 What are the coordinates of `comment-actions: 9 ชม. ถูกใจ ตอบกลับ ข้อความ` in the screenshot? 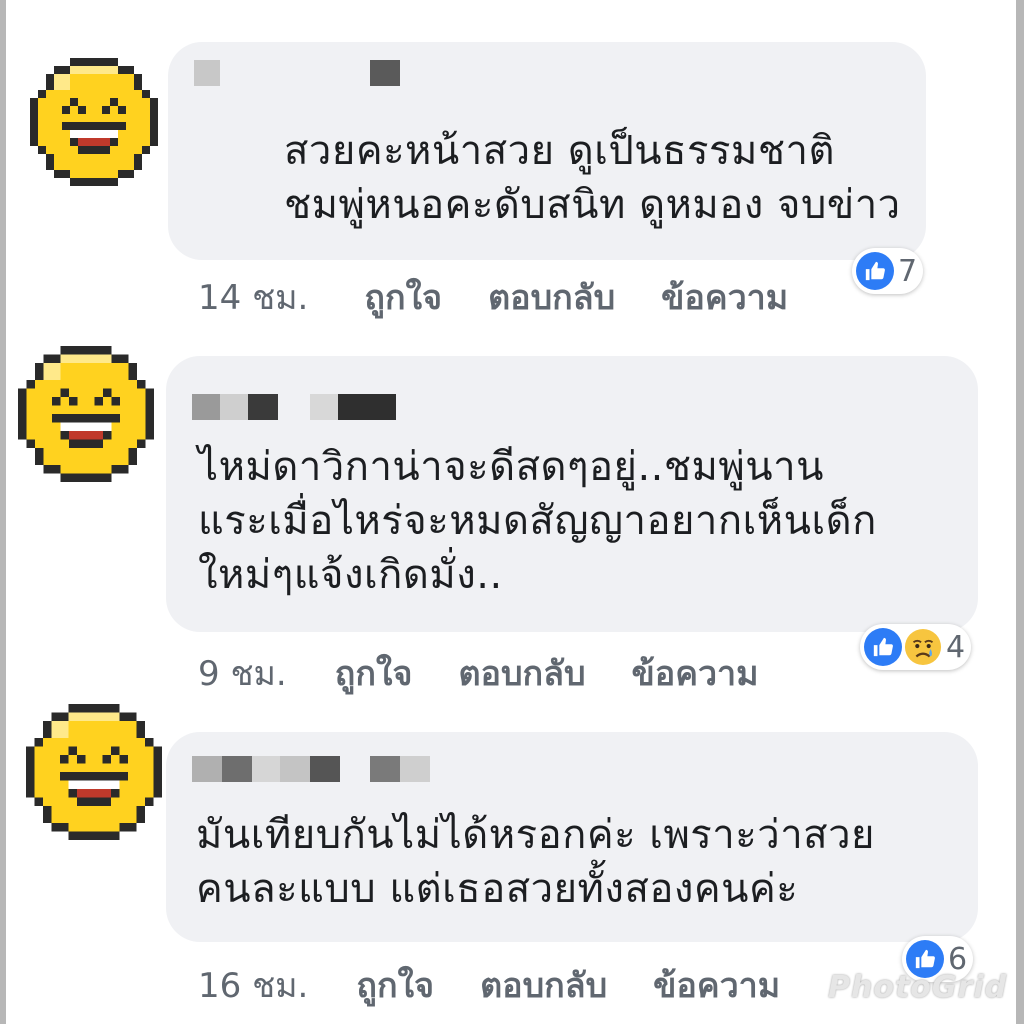 It's located at (478, 673).